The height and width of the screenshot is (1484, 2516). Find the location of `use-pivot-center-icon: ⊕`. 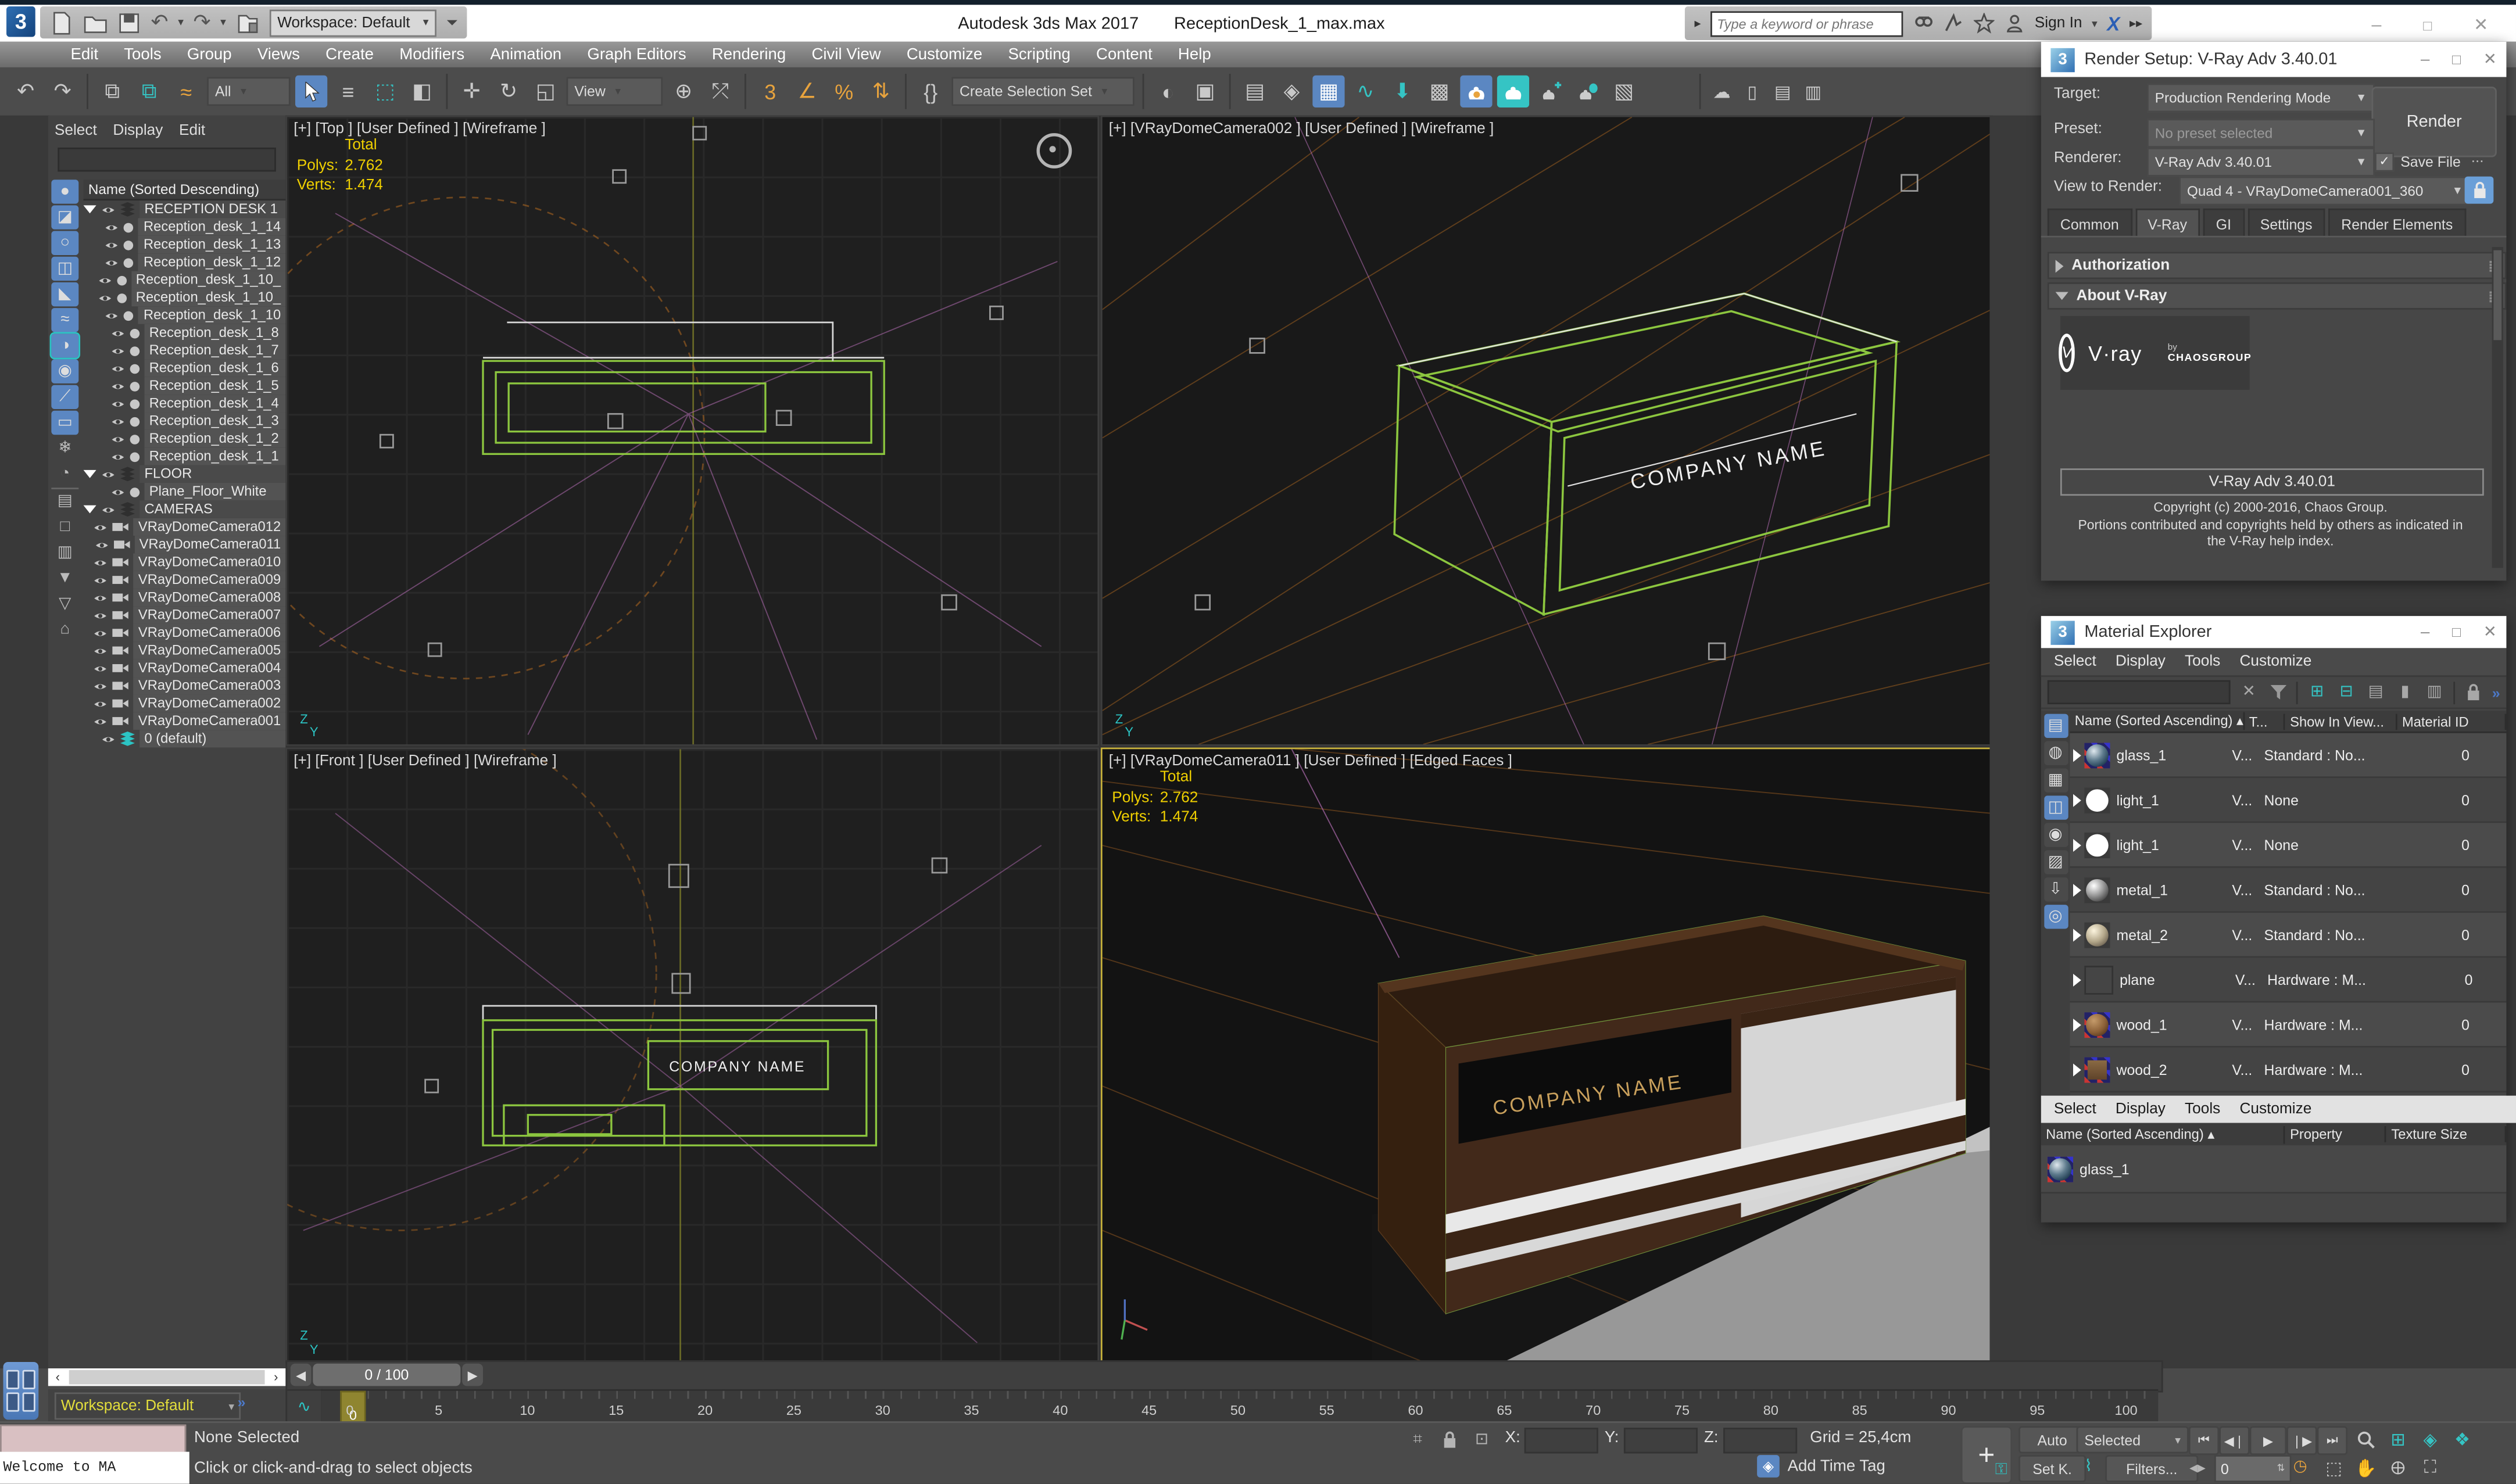

use-pivot-center-icon: ⊕ is located at coordinates (684, 91).